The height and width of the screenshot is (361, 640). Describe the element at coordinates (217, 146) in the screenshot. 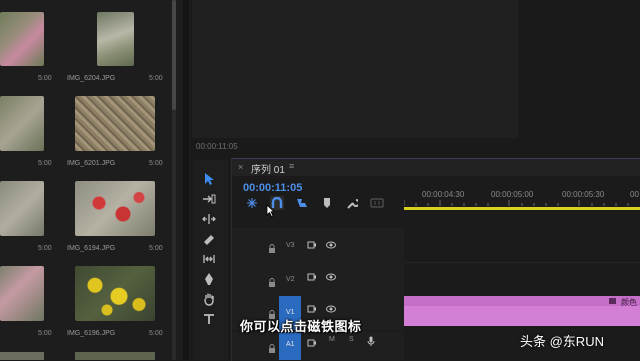

I see `monitor-timecode: 00:00:11:05` at that location.